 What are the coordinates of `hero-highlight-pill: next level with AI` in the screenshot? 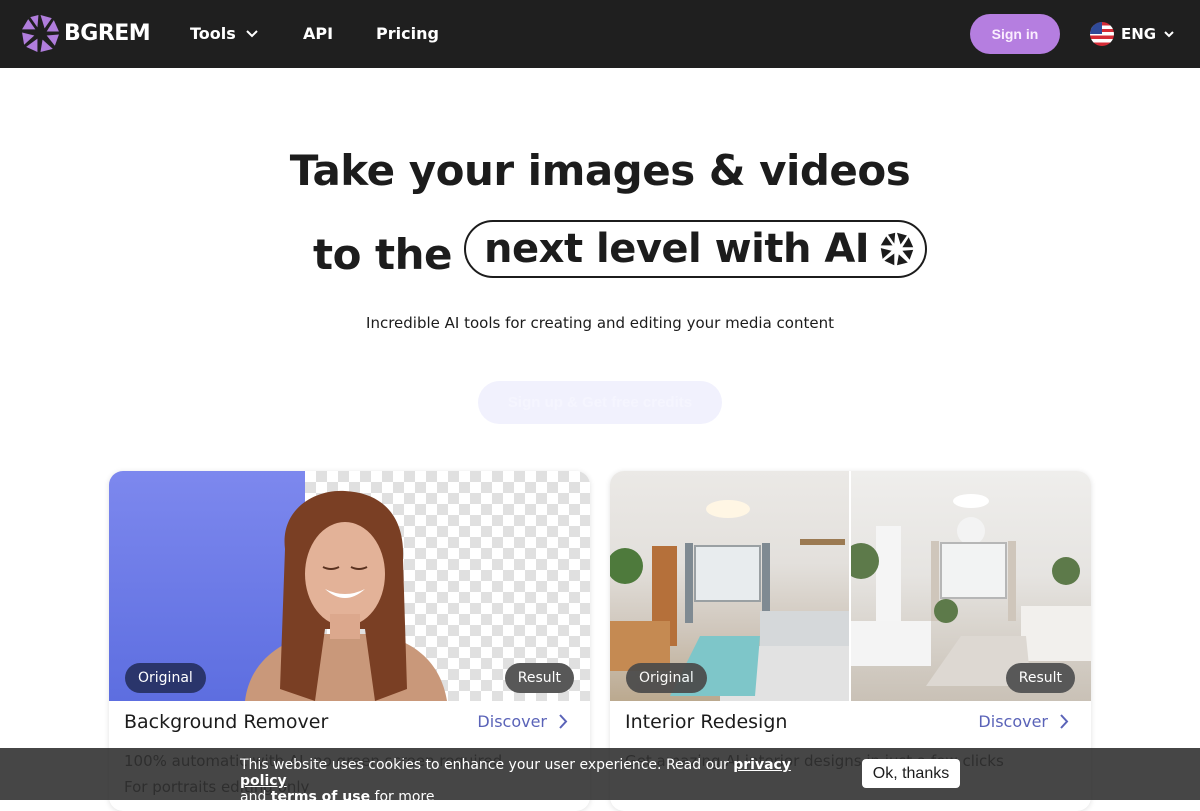 It's located at (696, 248).